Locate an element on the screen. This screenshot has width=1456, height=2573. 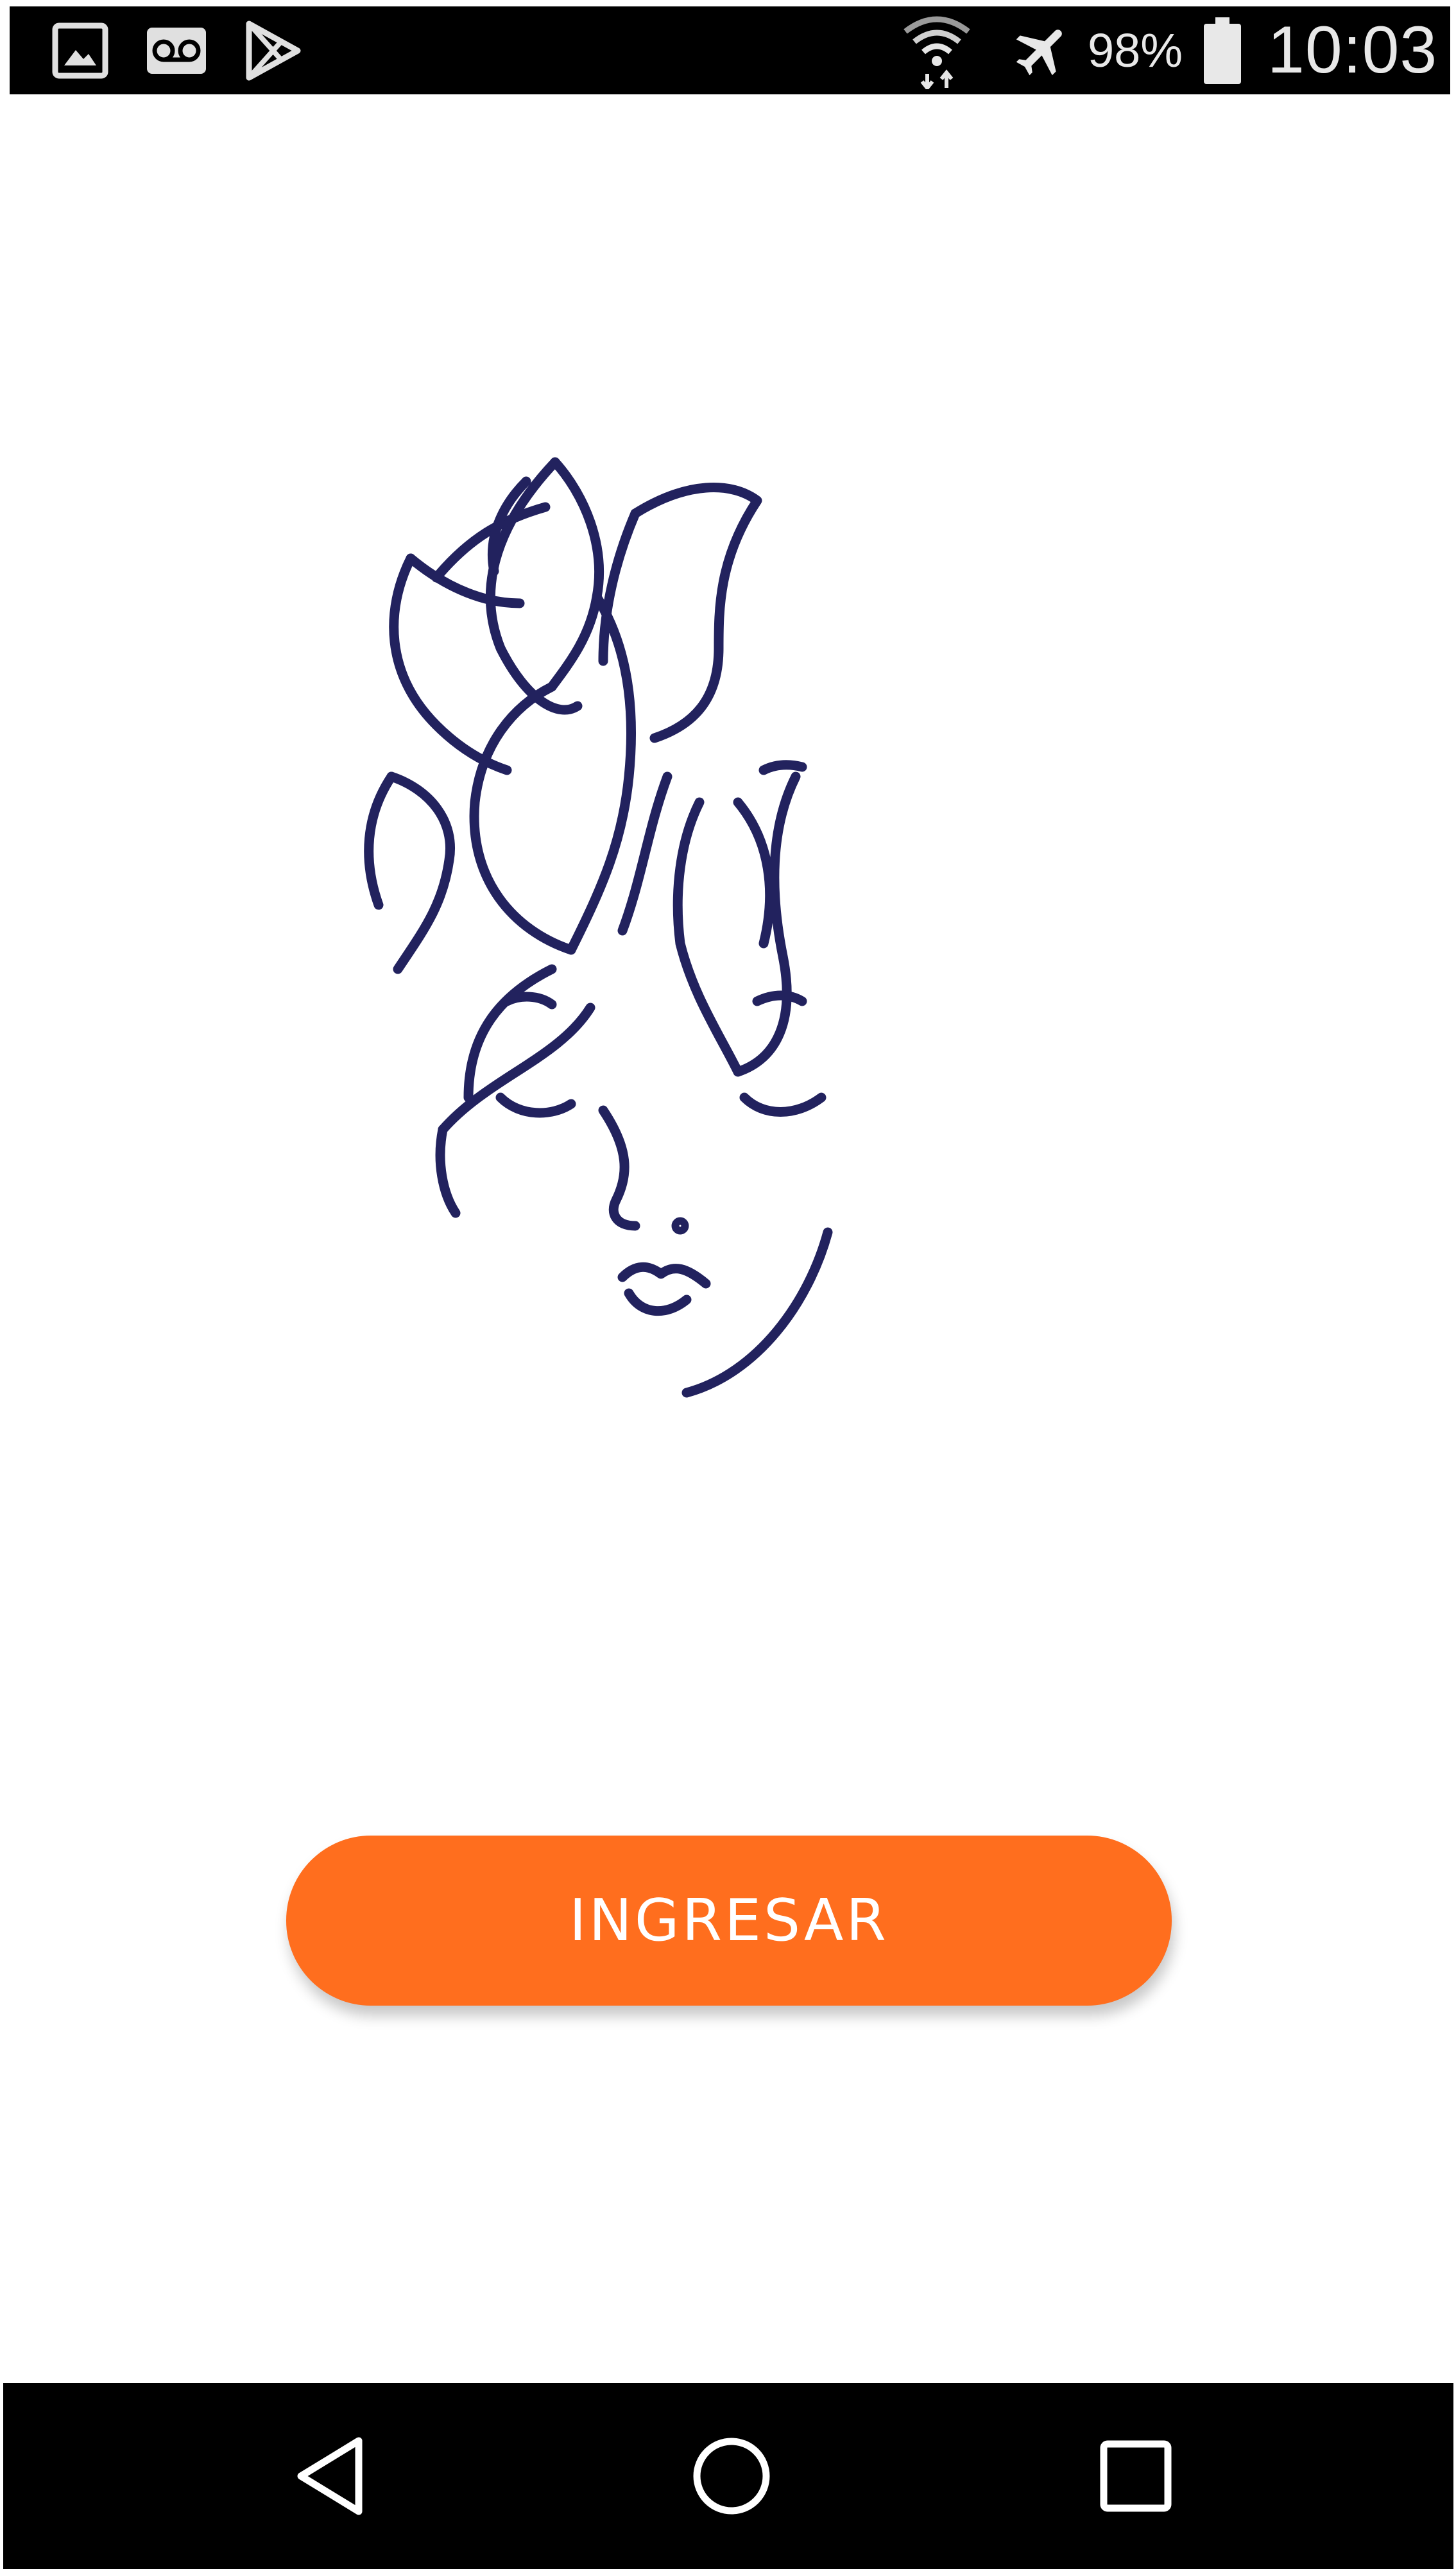
clock: 10:03 is located at coordinates (1353, 50).